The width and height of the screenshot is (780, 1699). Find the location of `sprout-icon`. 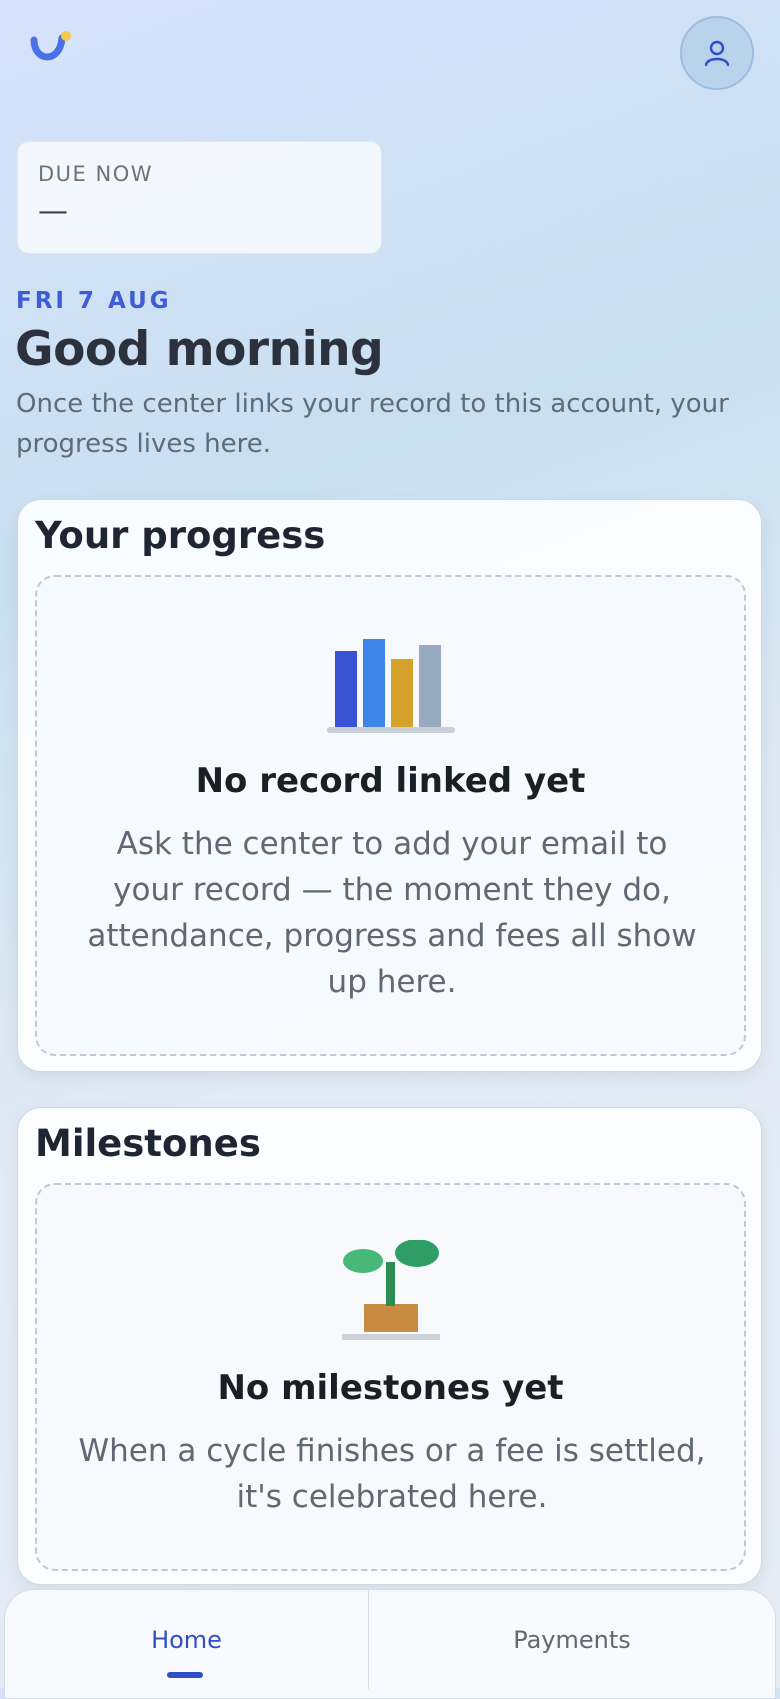

sprout-icon is located at coordinates (391, 1290).